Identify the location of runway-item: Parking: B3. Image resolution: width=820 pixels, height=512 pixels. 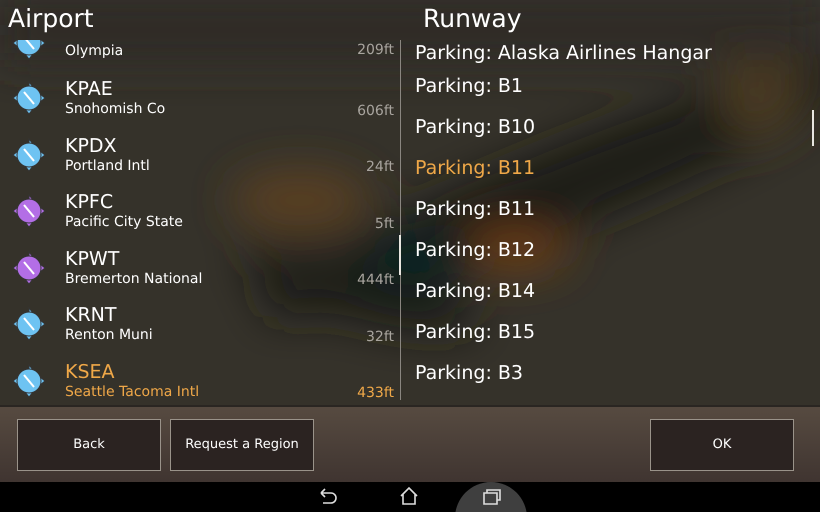
(617, 373).